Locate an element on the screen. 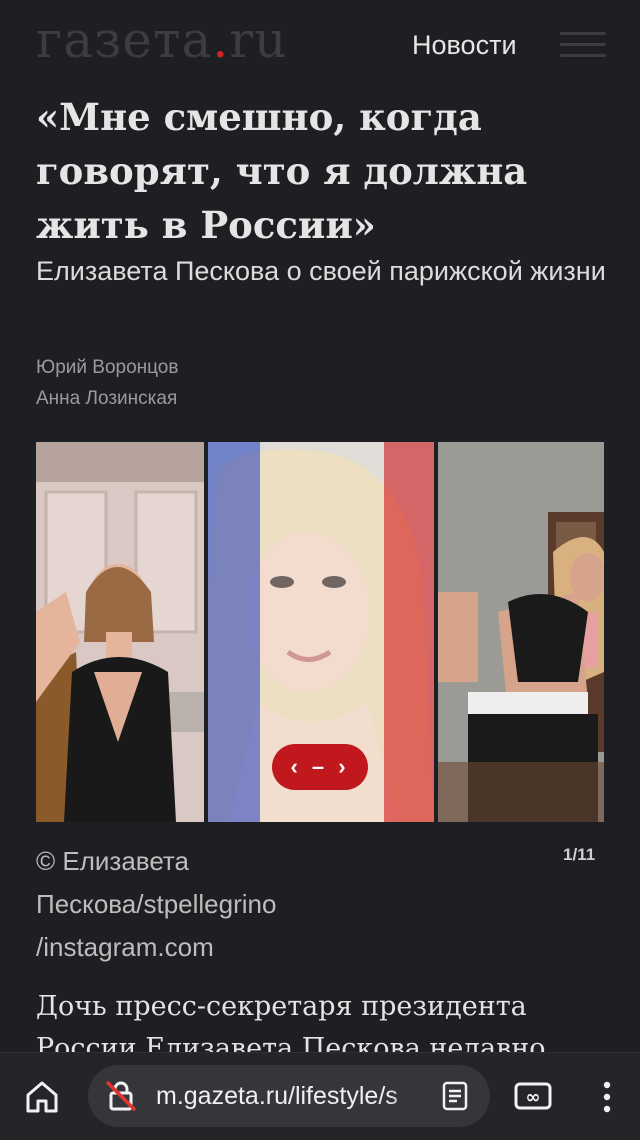 Image resolution: width=640 pixels, height=1140 pixels. address-bar: m.gazeta.ru/lifestyle/s is located at coordinates (289, 1096).